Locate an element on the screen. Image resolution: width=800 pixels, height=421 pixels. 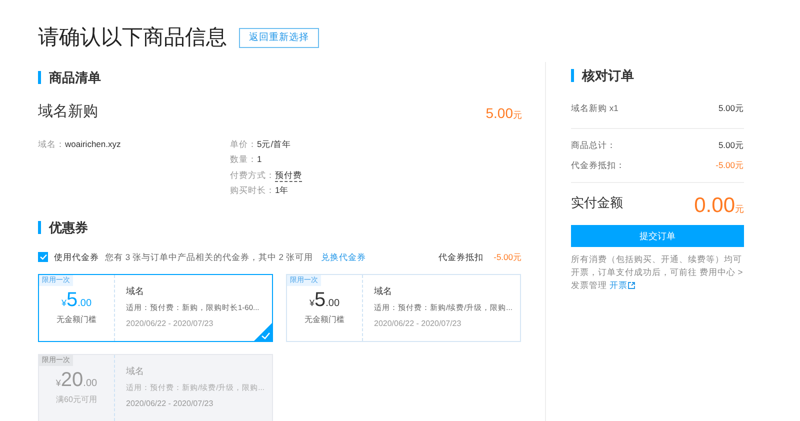
check-corner-icon is located at coordinates (263, 331).